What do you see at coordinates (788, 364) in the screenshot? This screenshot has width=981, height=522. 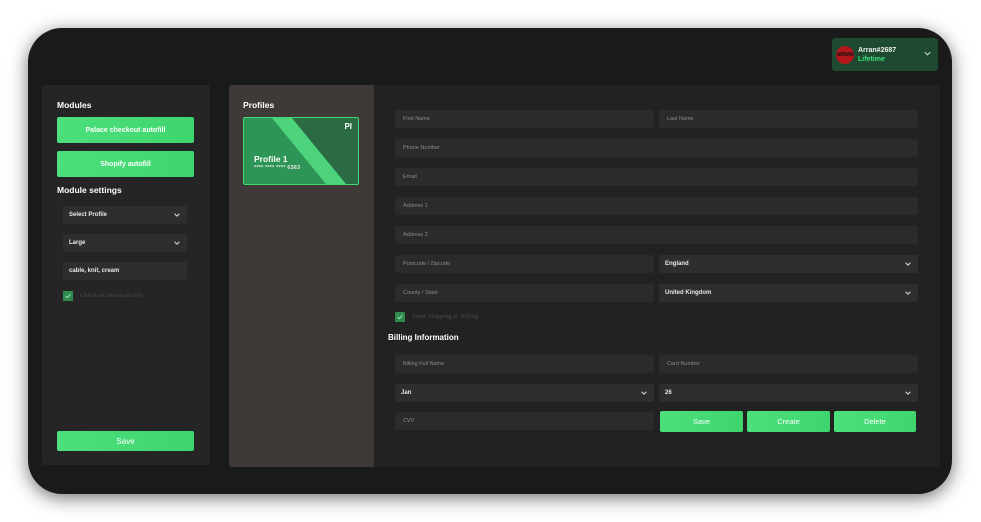 I see `card-number-field: Card Number` at bounding box center [788, 364].